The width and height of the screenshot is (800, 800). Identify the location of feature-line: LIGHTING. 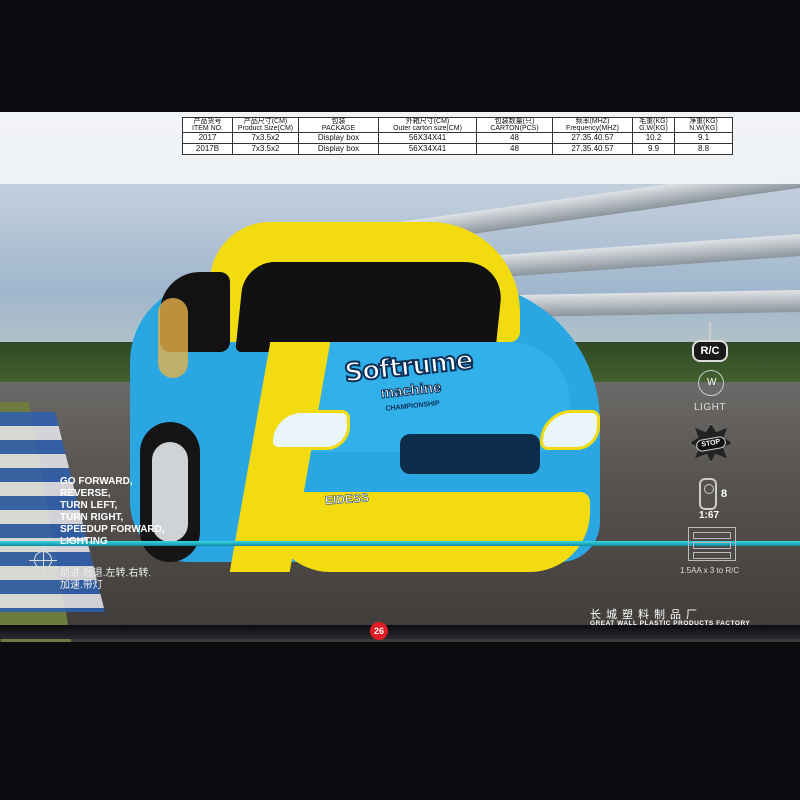
(84, 541).